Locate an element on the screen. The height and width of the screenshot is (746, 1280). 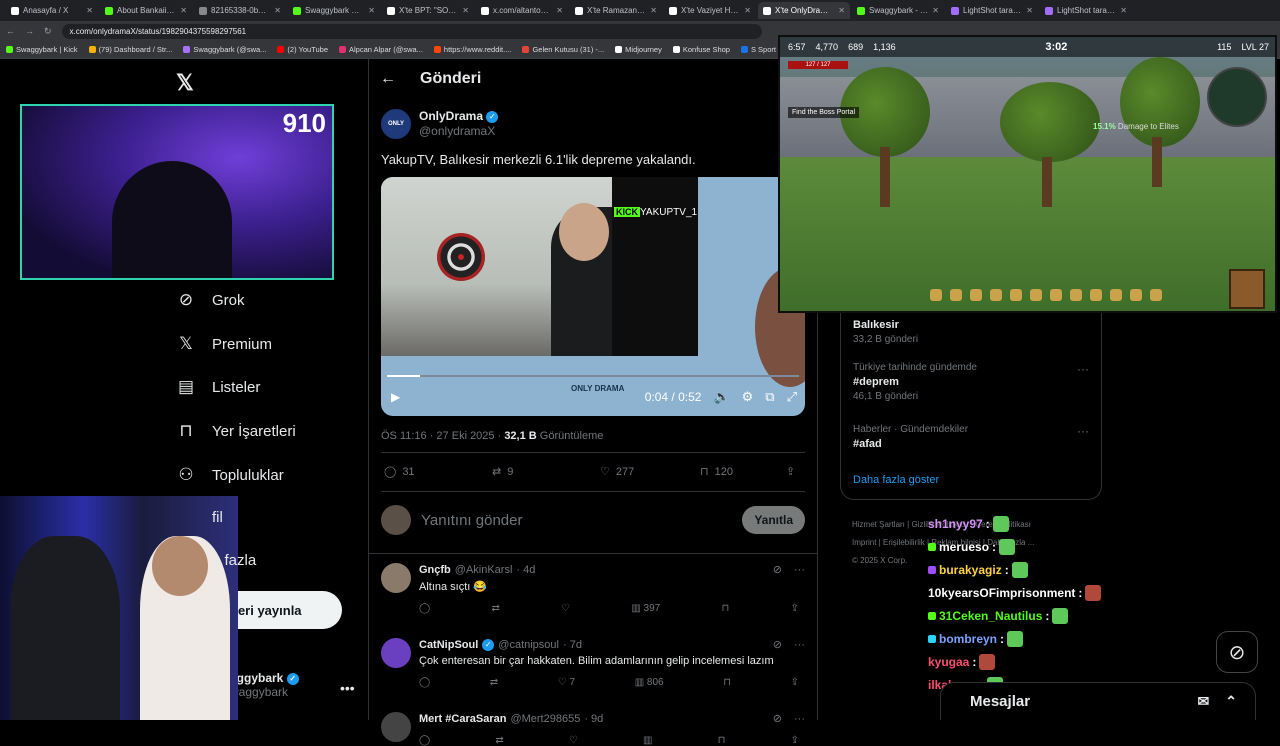
bookmark-item: Swaggybark | Kick is located at coordinates (42, 49).